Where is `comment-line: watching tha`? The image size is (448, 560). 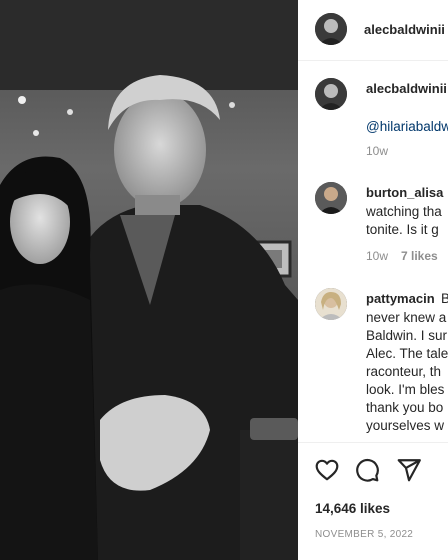
comment-line: watching tha is located at coordinates (404, 211).